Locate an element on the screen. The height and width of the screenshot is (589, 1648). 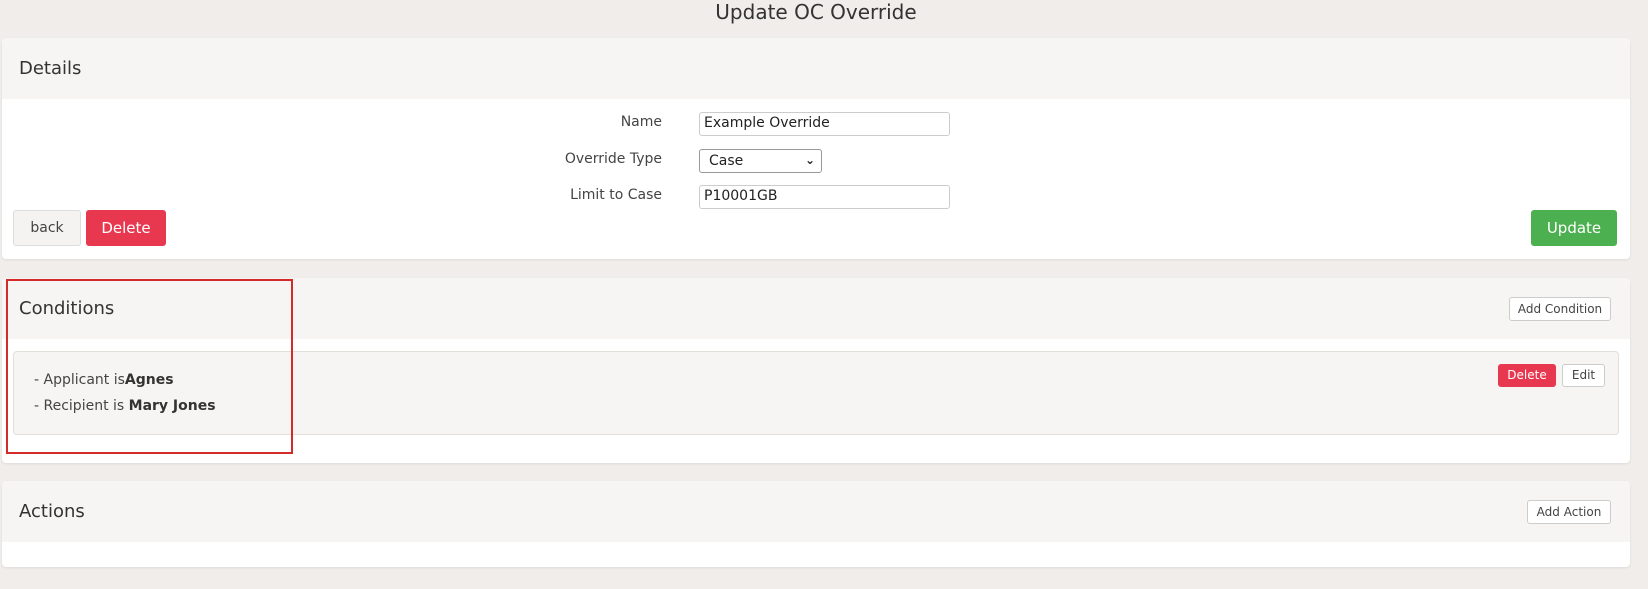
page-title: Update OC Override is located at coordinates (816, 12).